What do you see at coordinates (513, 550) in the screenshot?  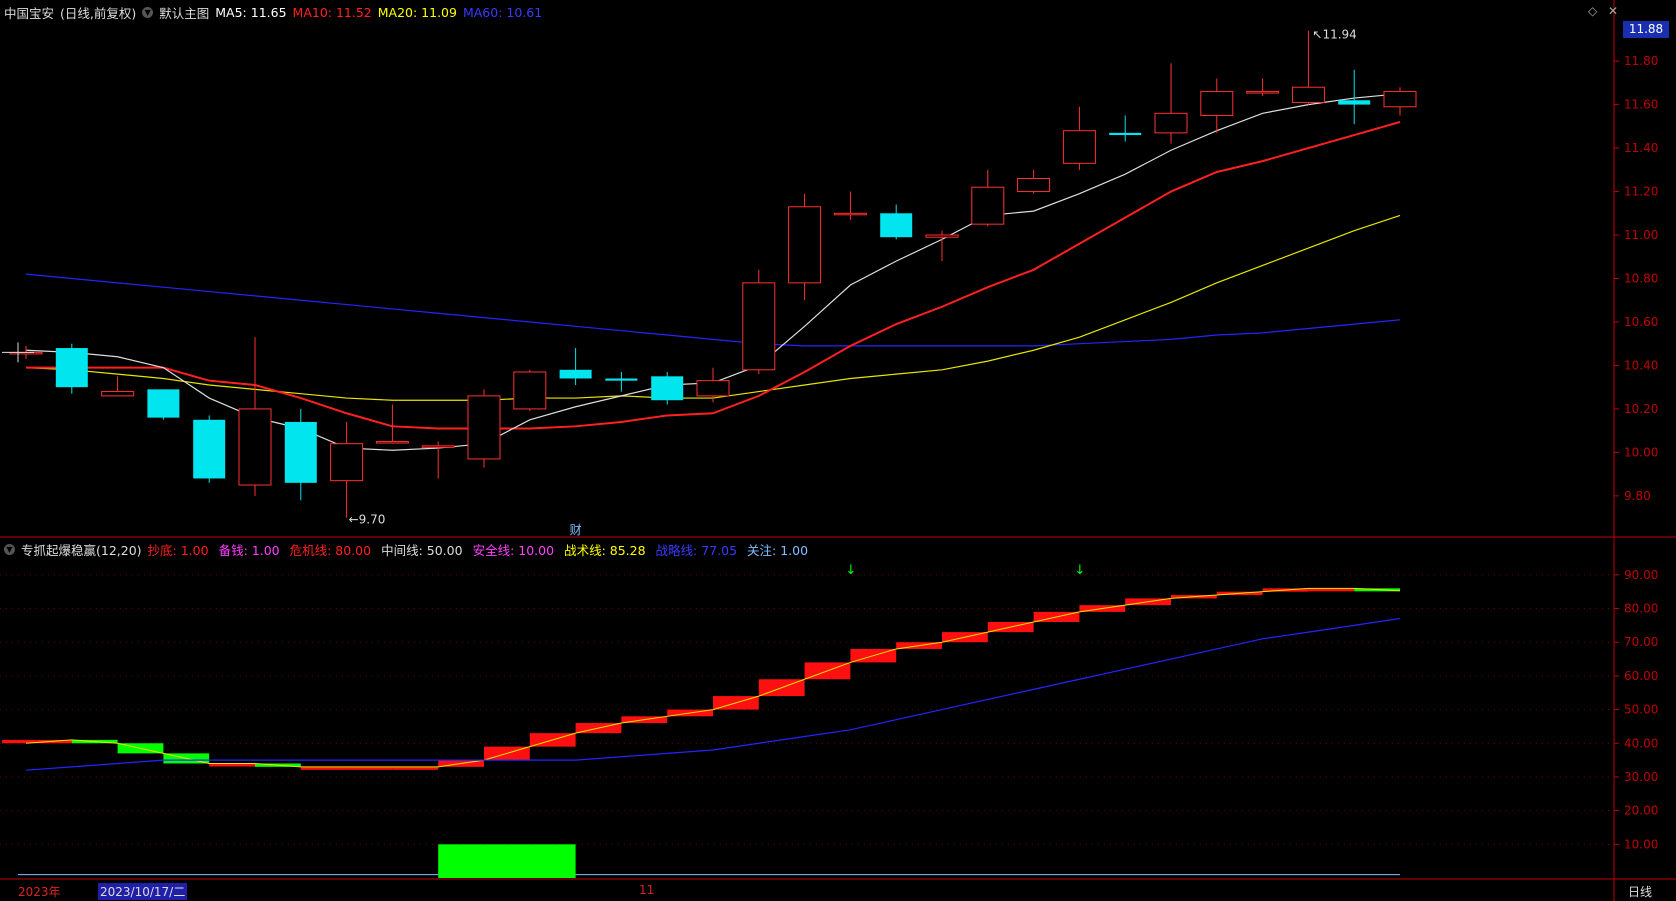 I see `indicator-legend-item: 安全线: 10.00` at bounding box center [513, 550].